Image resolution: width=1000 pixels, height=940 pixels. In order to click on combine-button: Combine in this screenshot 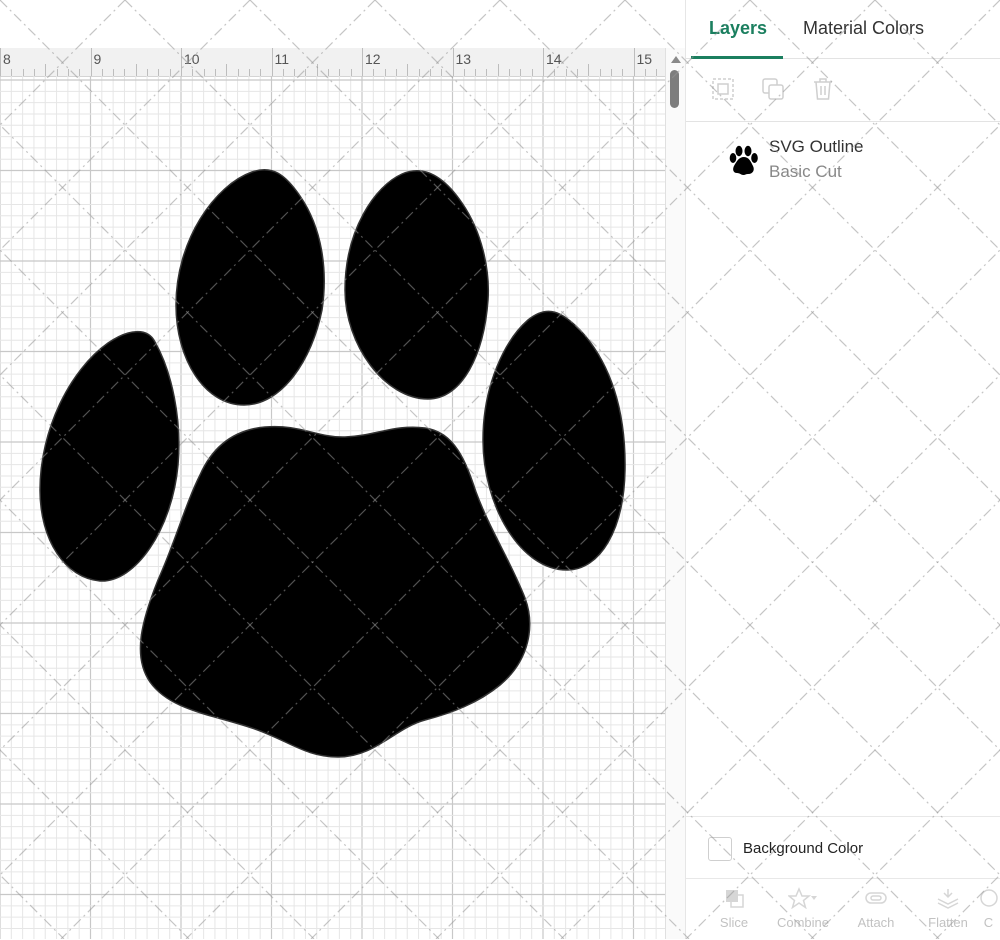, I will do `click(803, 908)`.